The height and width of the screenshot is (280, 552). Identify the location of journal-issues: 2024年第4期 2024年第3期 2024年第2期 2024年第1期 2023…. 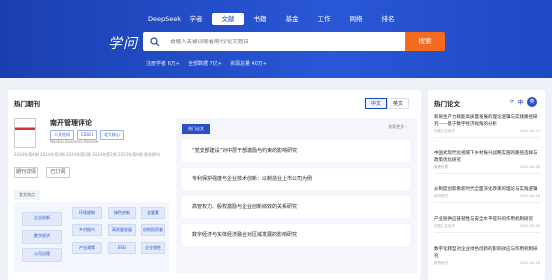
(87, 155).